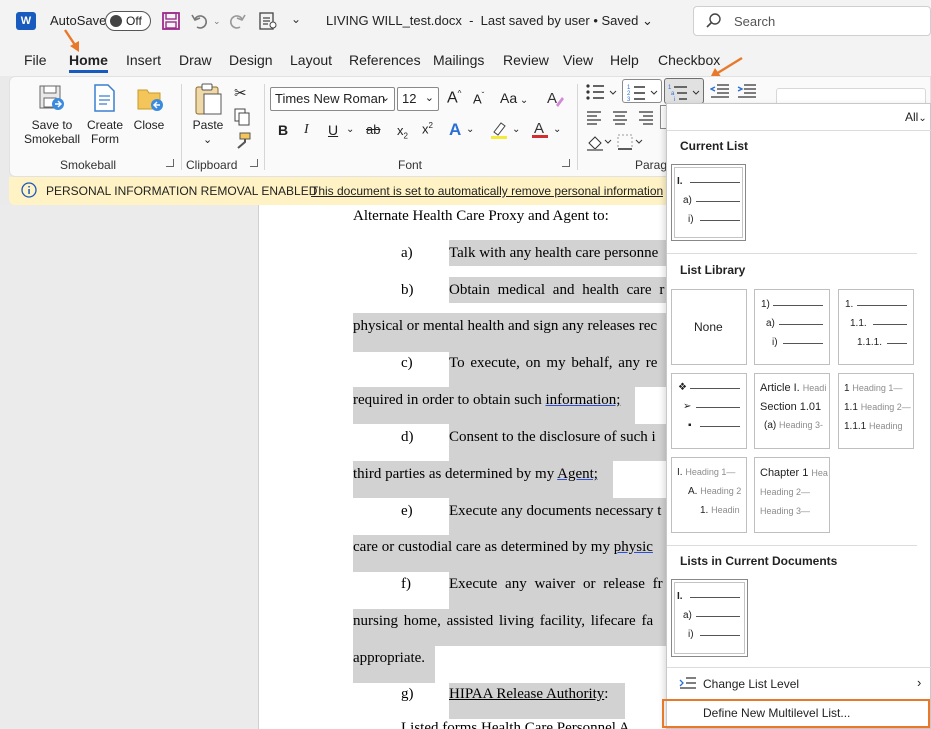 This screenshot has width=931, height=729. Describe the element at coordinates (455, 130) in the screenshot. I see `text-effects-icon: A` at that location.